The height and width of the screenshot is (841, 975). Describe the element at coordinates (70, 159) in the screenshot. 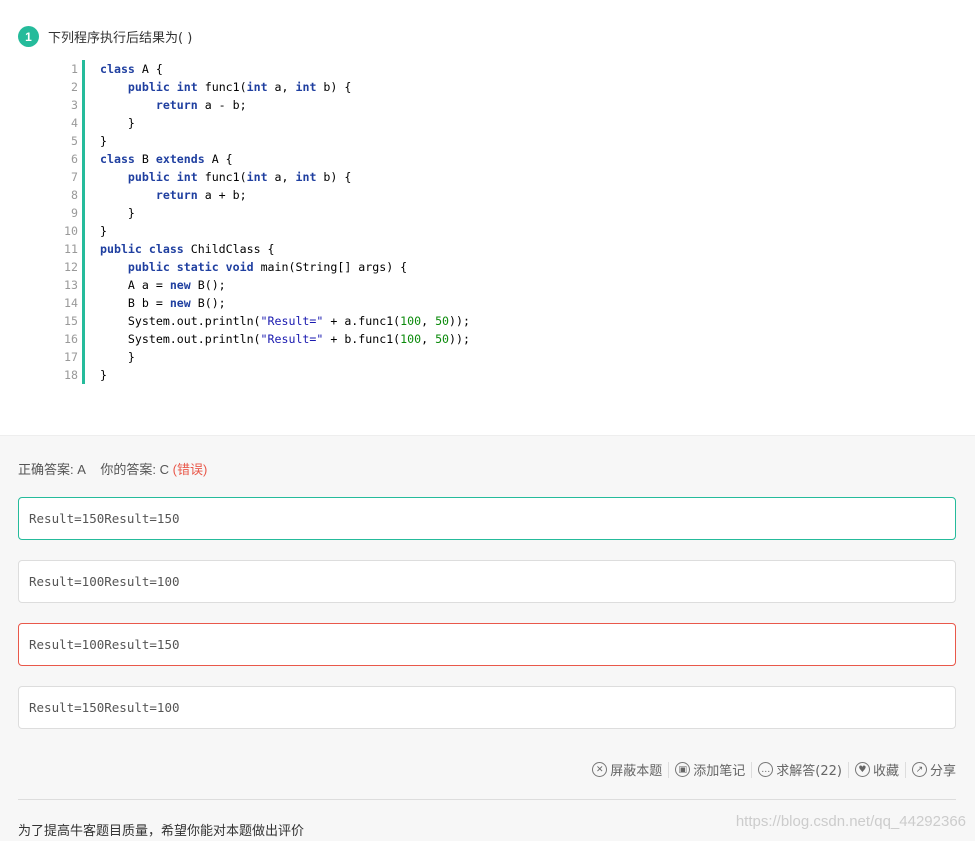

I see `line-number: 6` at that location.